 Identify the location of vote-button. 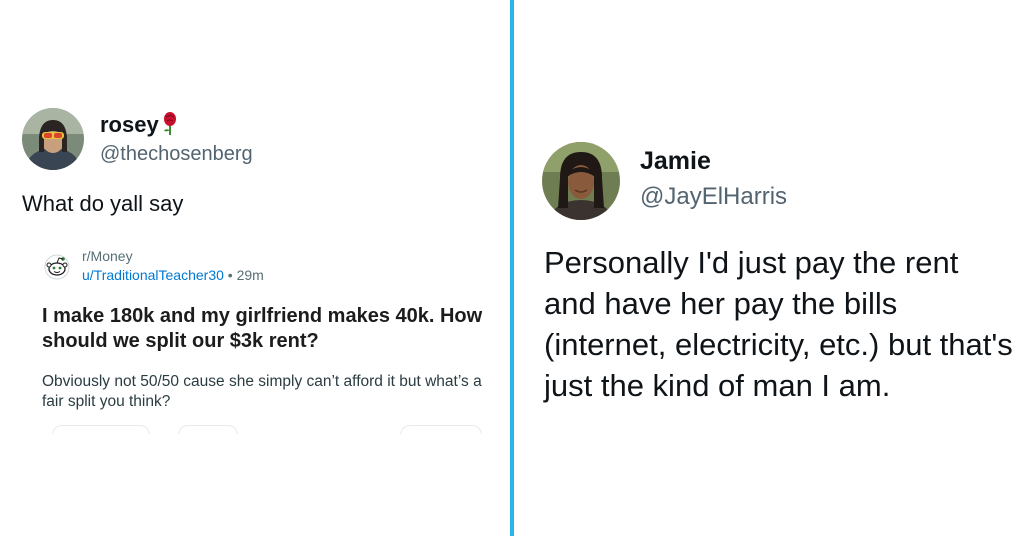
(101, 429).